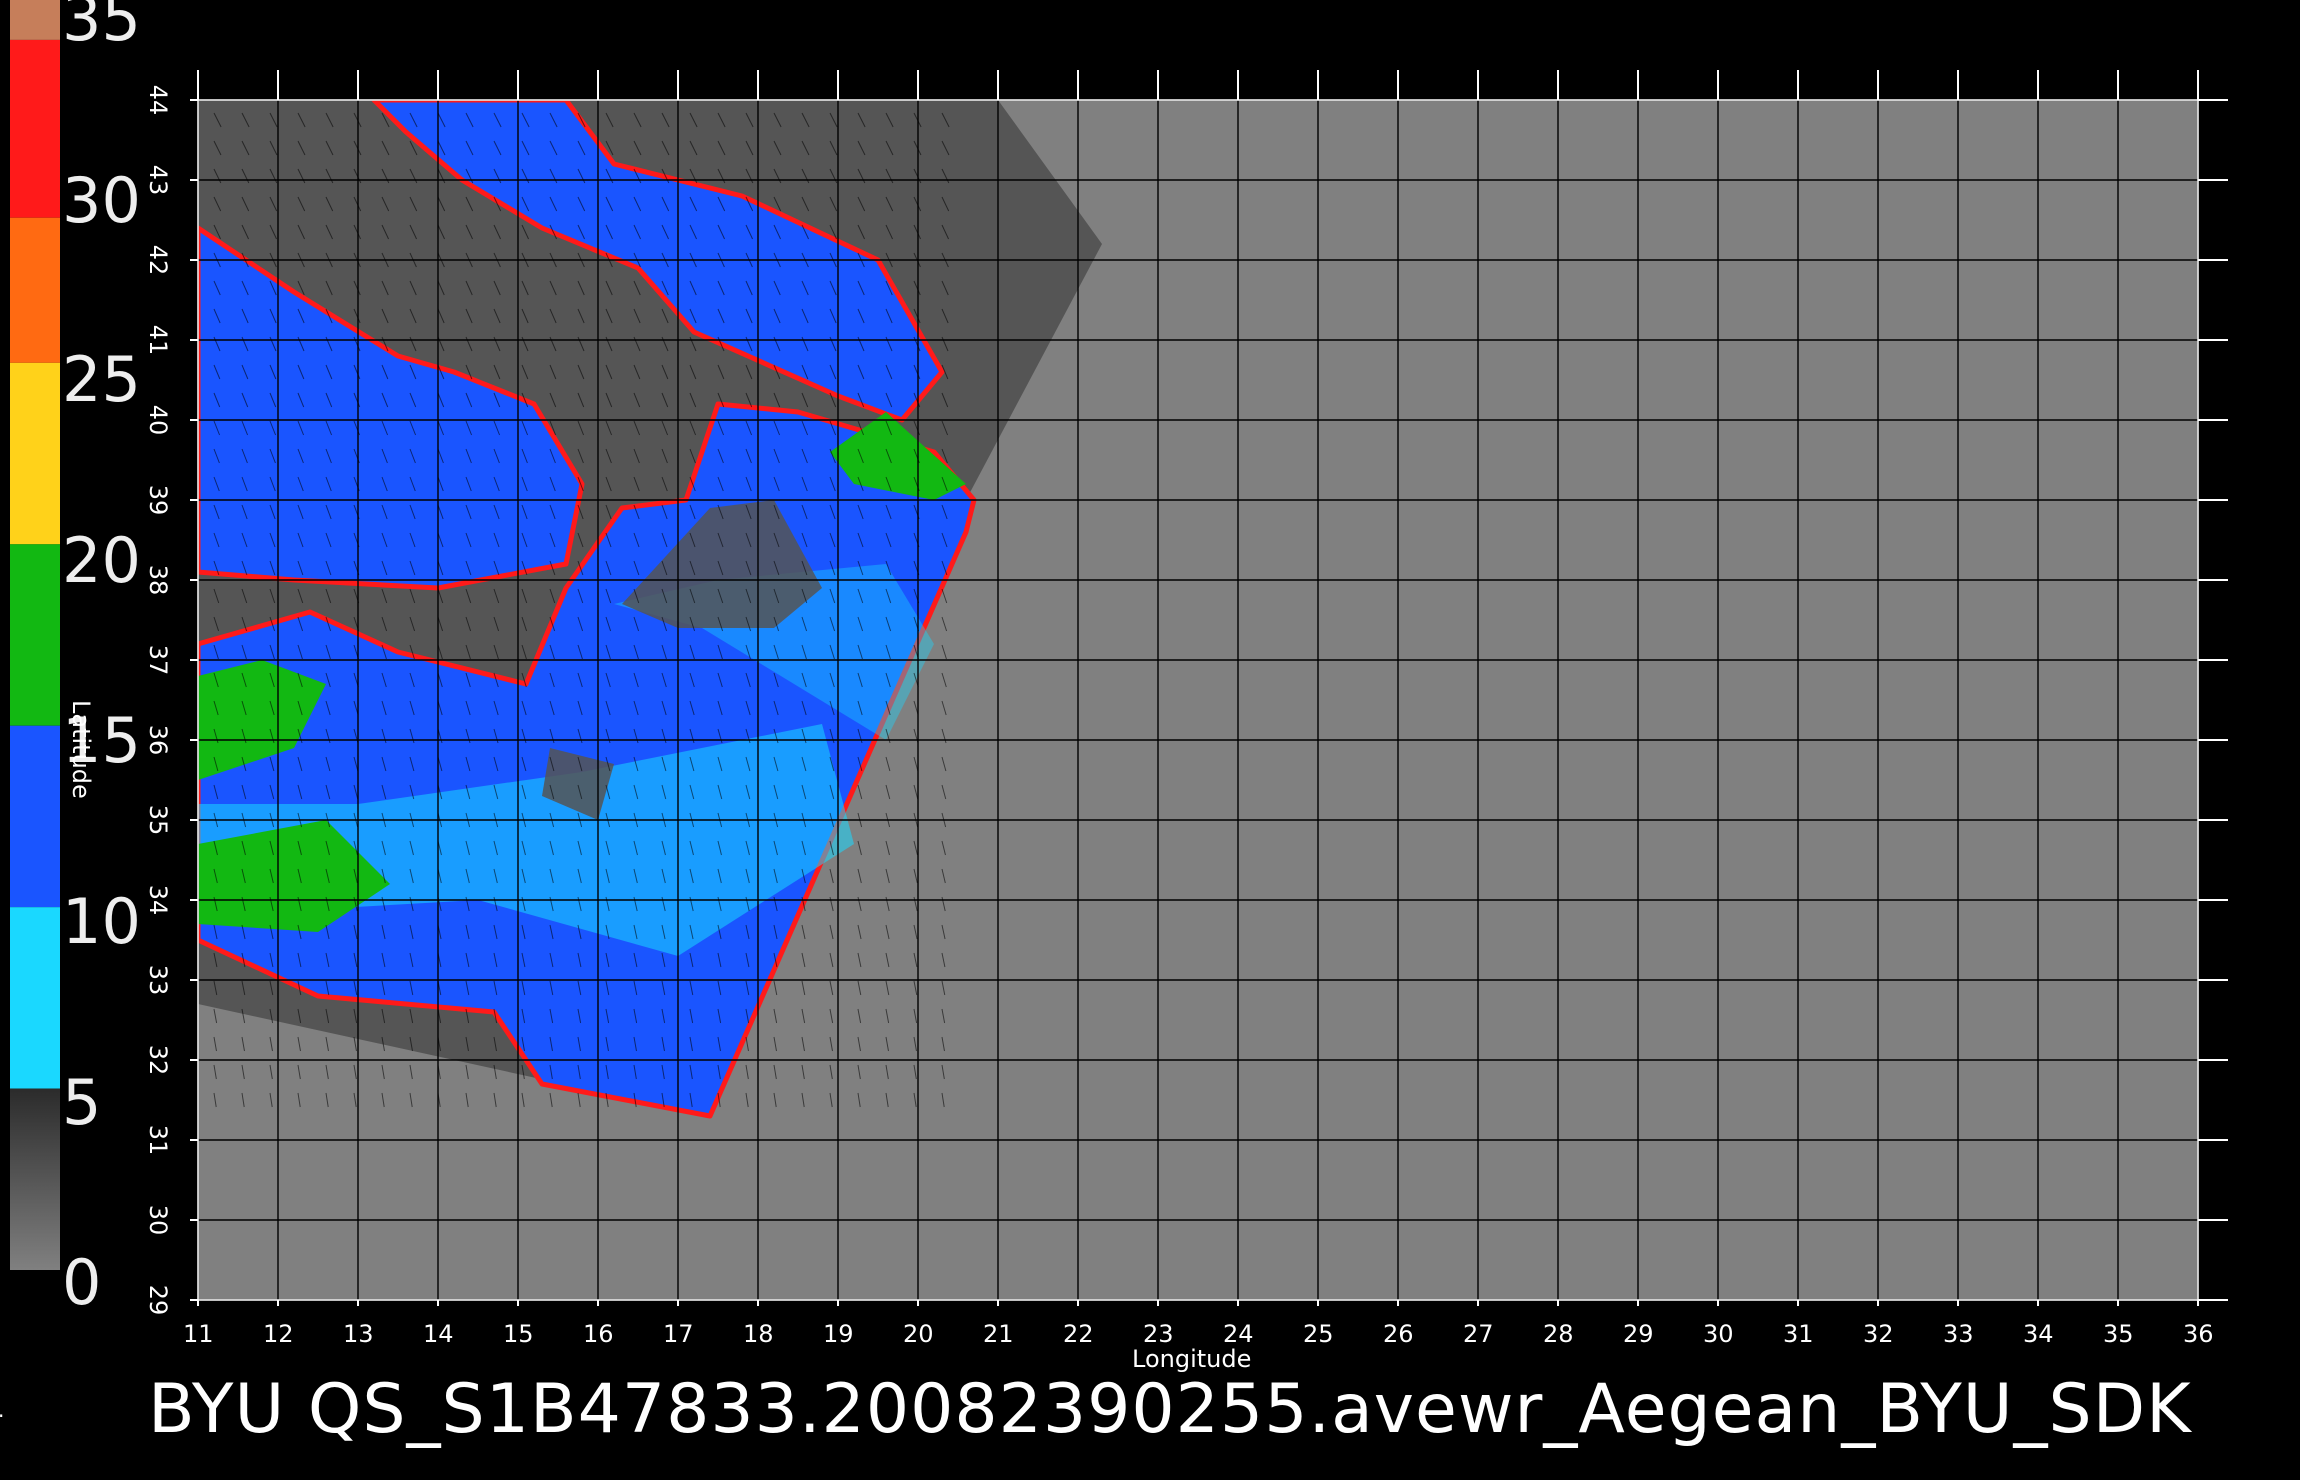 The height and width of the screenshot is (1480, 2300). What do you see at coordinates (358, 1334) in the screenshot?
I see `longitude-tick-label: 13` at bounding box center [358, 1334].